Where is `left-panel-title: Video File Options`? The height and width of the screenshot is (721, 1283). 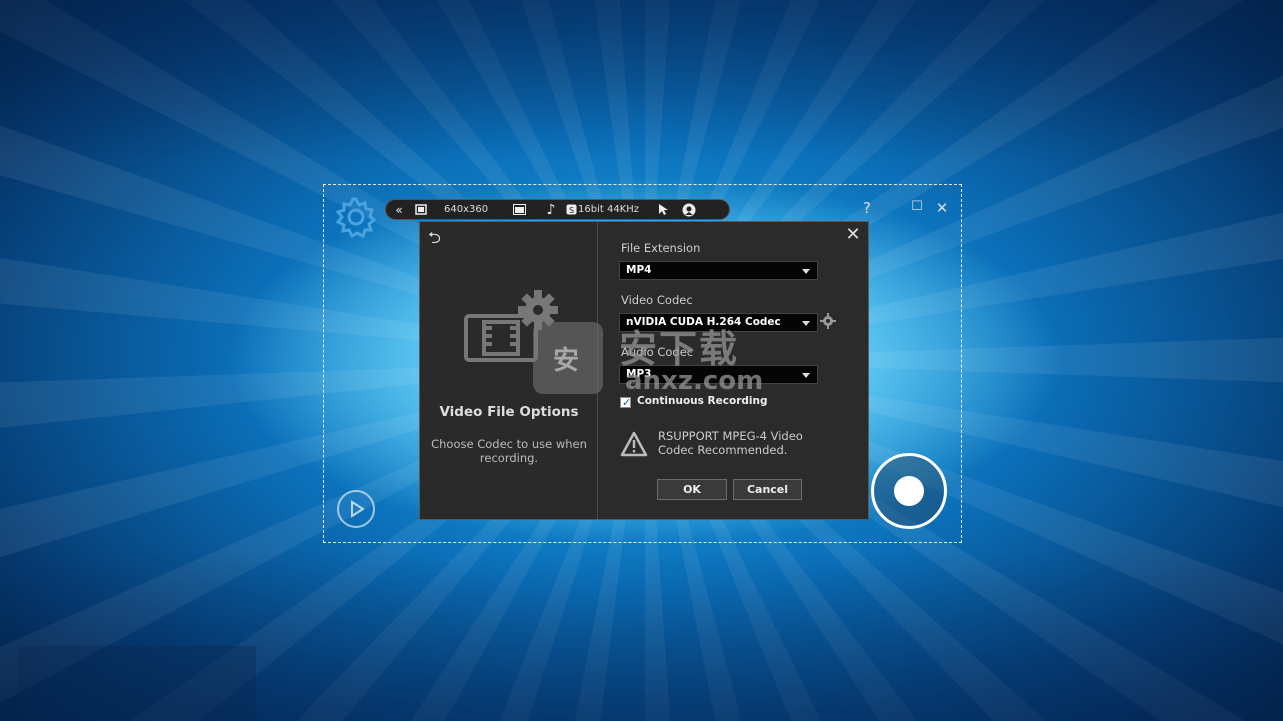
left-panel-title: Video File Options is located at coordinates (509, 412).